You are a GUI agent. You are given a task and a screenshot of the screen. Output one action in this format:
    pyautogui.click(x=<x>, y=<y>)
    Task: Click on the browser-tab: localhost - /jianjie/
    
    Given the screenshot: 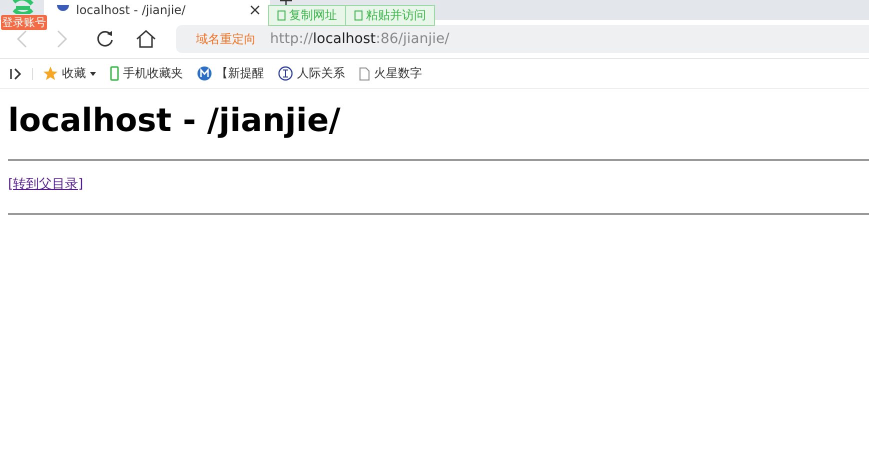 What is the action you would take?
    pyautogui.click(x=157, y=10)
    